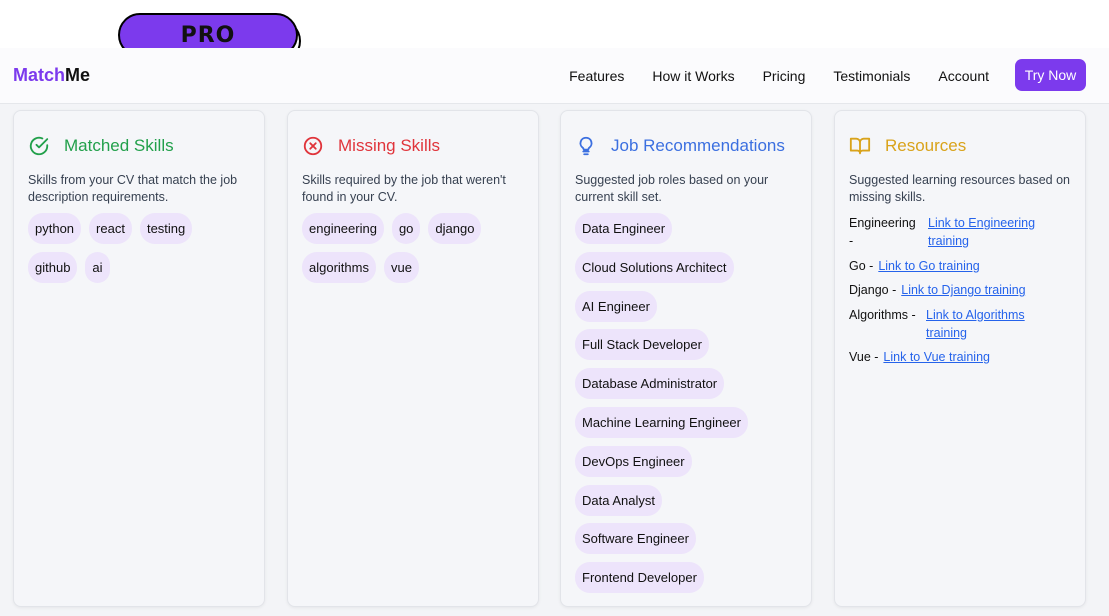 This screenshot has width=1109, height=616. Describe the element at coordinates (55, 228) in the screenshot. I see `skill-chip: python` at that location.